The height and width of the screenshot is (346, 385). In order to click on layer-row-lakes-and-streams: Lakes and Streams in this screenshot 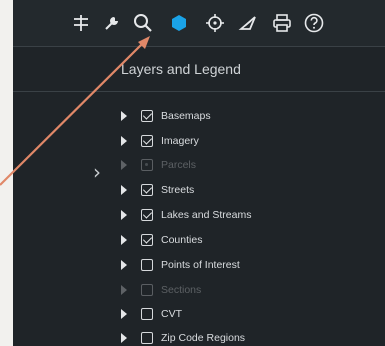, I will do `click(241, 215)`.